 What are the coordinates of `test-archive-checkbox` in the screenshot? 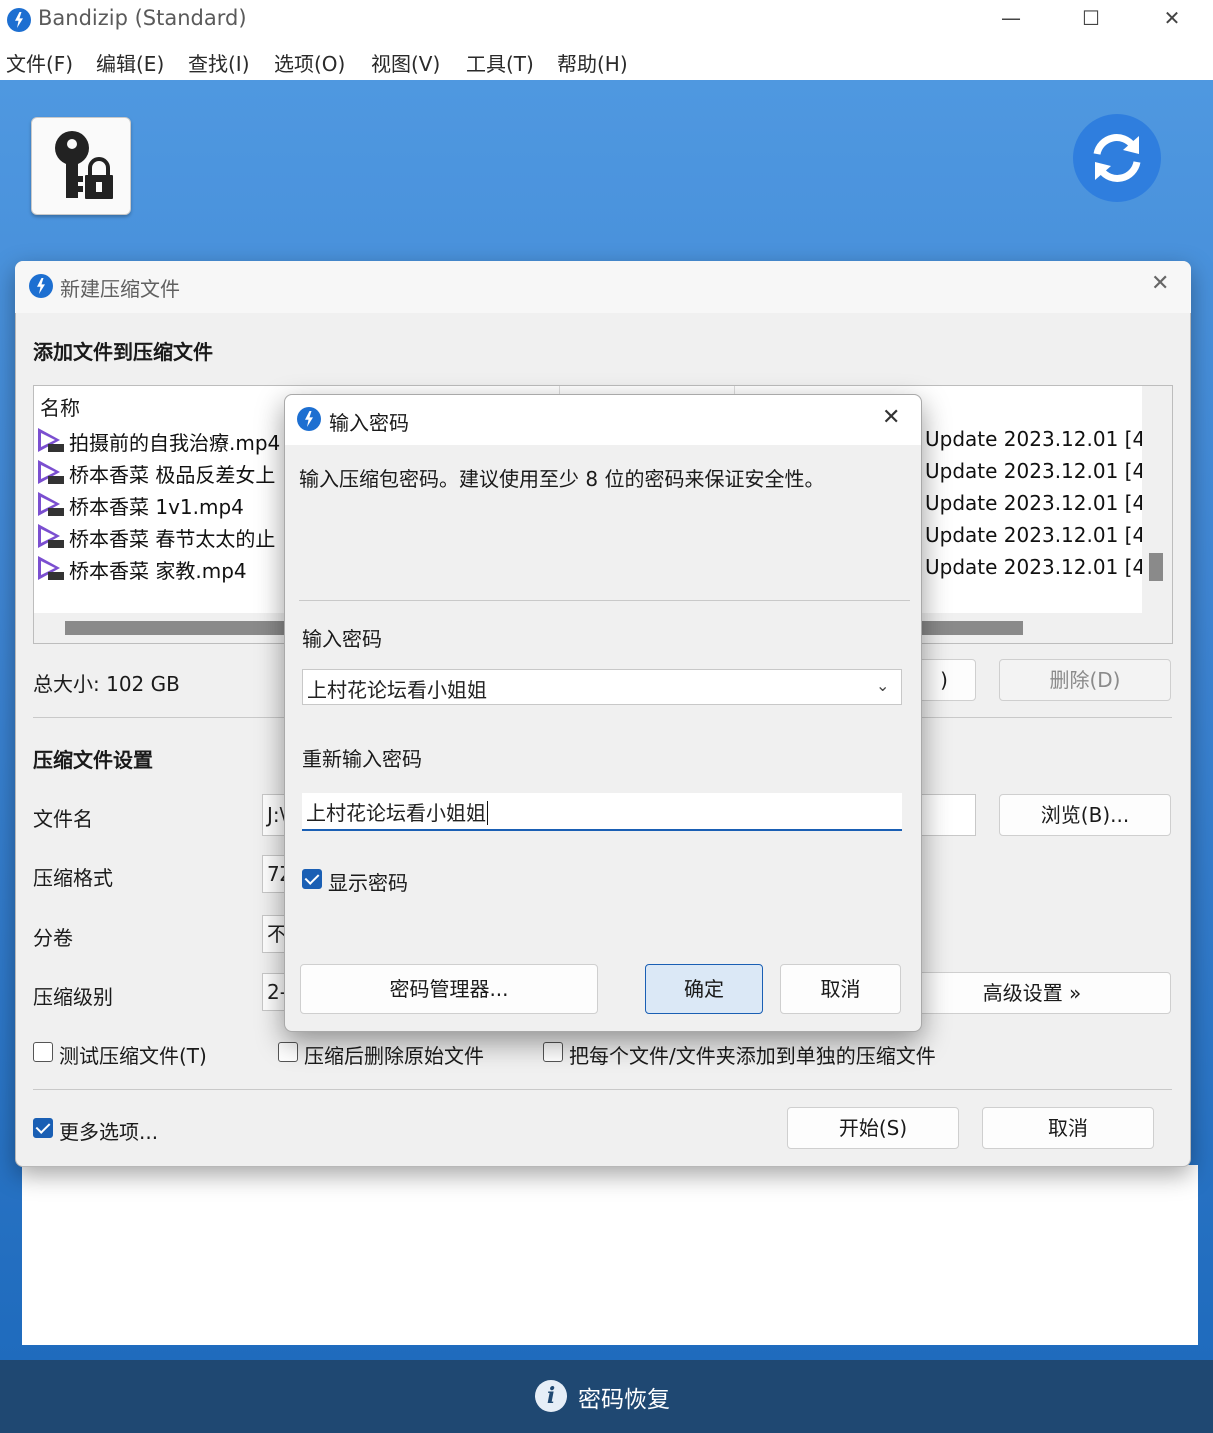 It's located at (43, 1052).